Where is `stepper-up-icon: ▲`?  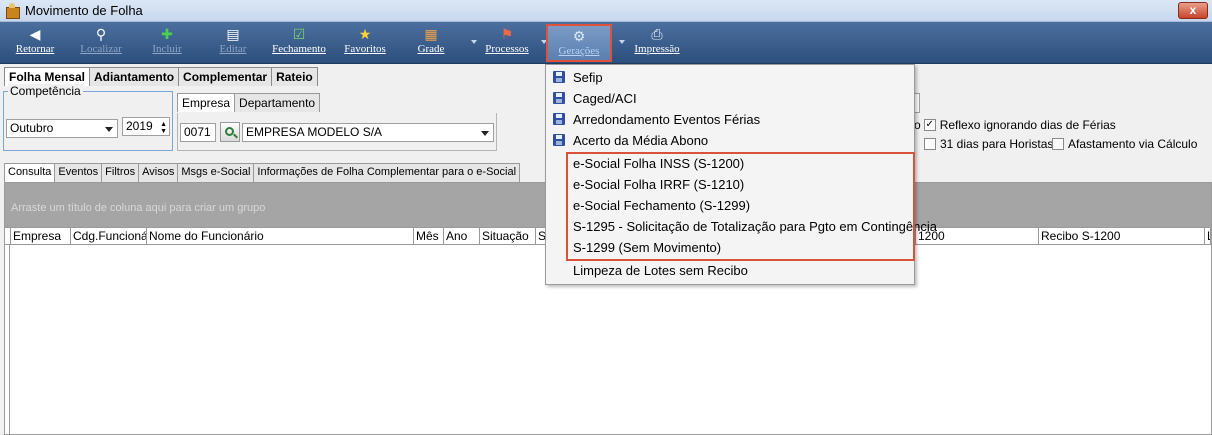
stepper-up-icon: ▲ is located at coordinates (163, 124).